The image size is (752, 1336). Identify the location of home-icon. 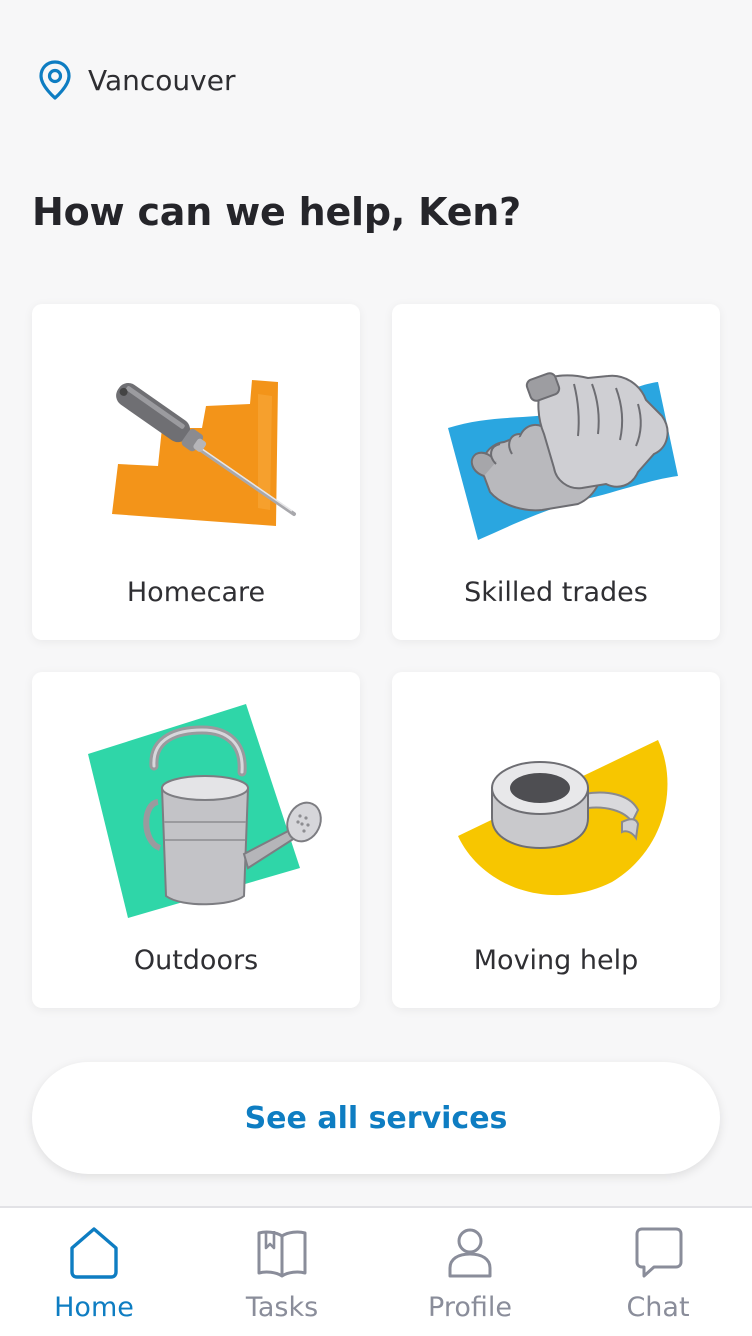
(94, 1255).